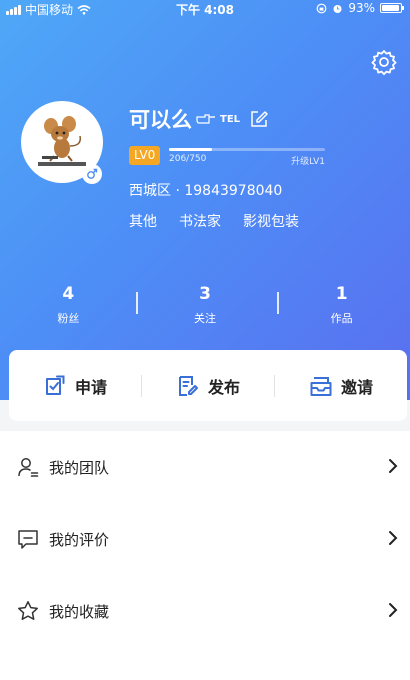 The height and width of the screenshot is (680, 410). I want to click on action-card: 申请 发布 邀请, so click(208, 385).